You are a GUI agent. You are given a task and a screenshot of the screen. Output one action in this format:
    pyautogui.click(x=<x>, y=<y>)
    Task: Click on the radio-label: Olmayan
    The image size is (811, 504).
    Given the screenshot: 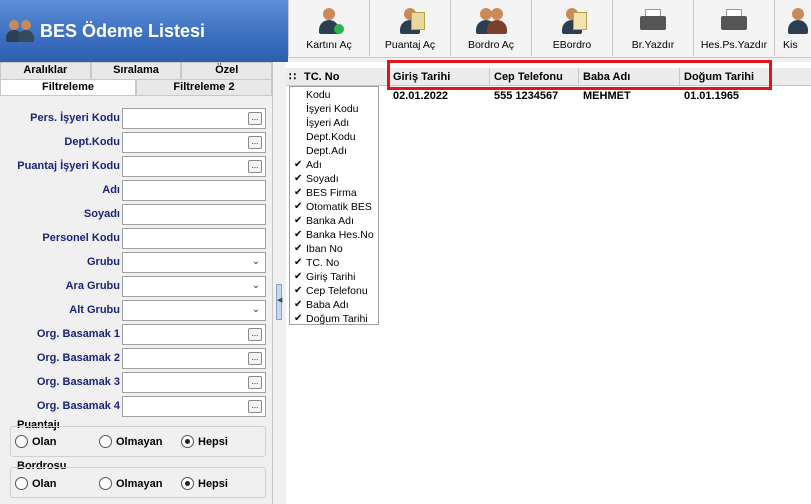 What is the action you would take?
    pyautogui.click(x=139, y=441)
    